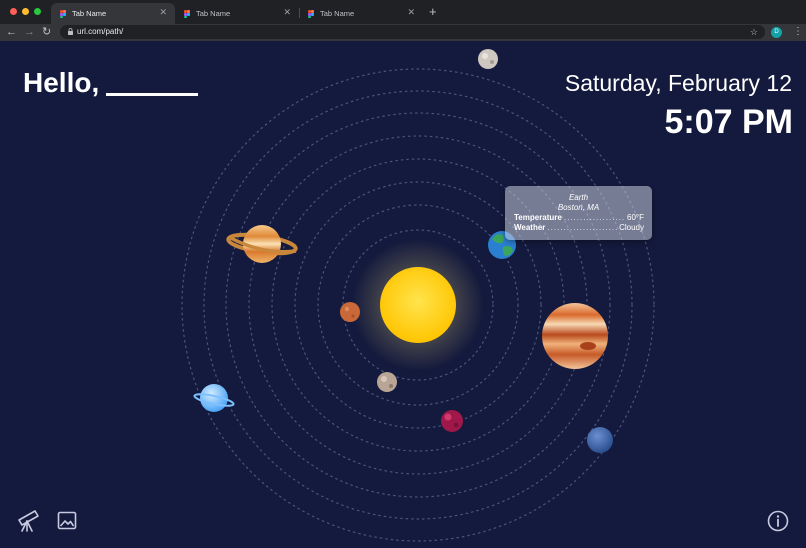  What do you see at coordinates (387, 382) in the screenshot?
I see `planet-venus` at bounding box center [387, 382].